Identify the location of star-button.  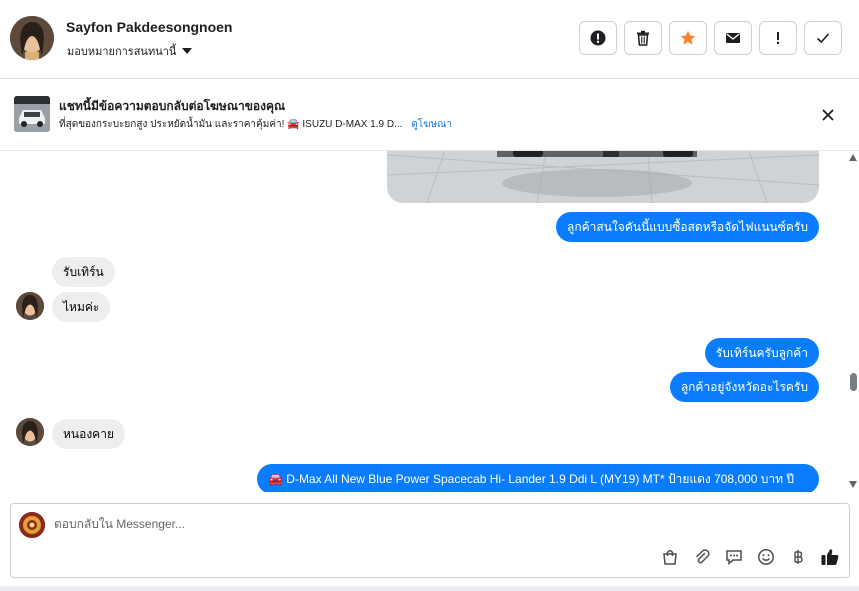
(688, 38).